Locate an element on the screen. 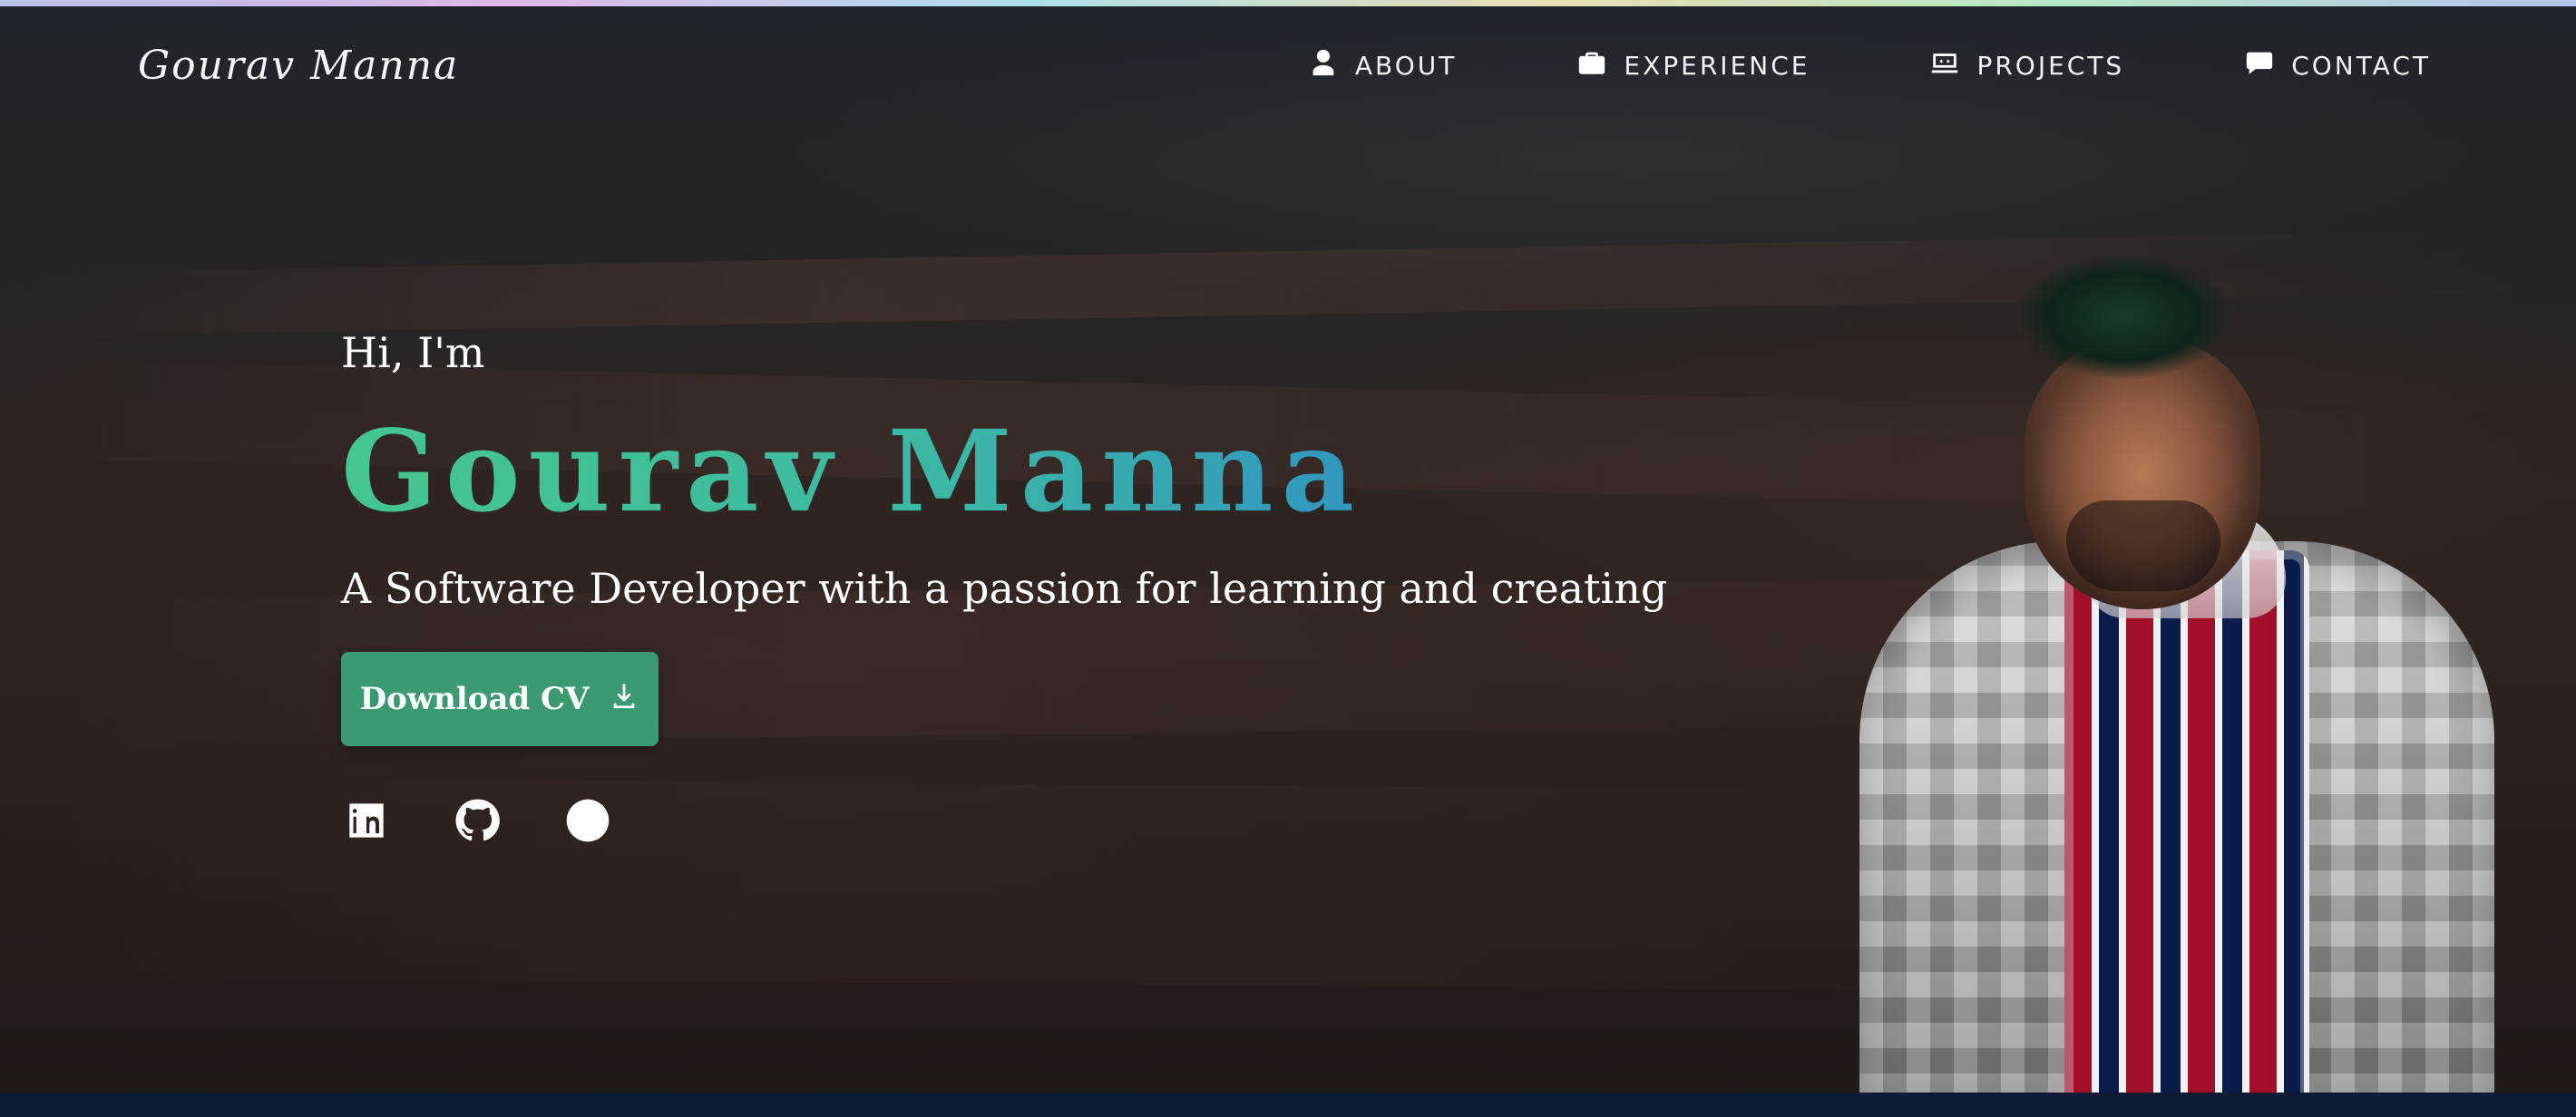 The height and width of the screenshot is (1117, 2576). facebook-icon is located at coordinates (587, 824).